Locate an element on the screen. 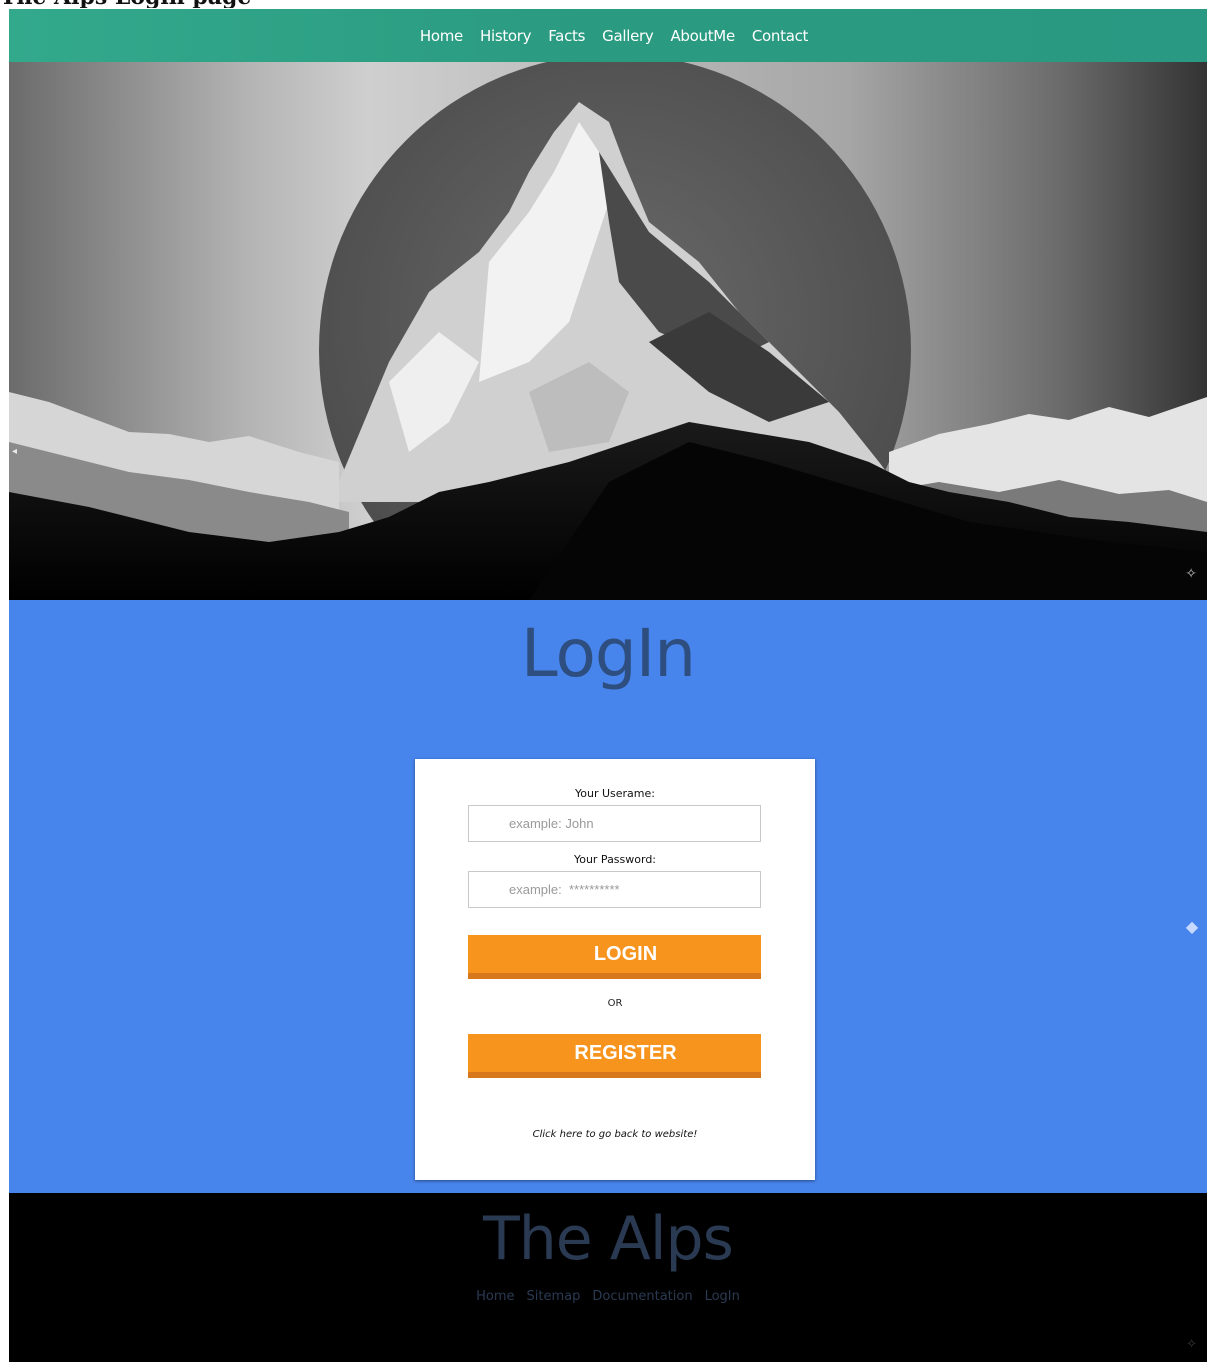 Image resolution: width=1207 pixels, height=1362 pixels. nav-item-history: History is located at coordinates (506, 36).